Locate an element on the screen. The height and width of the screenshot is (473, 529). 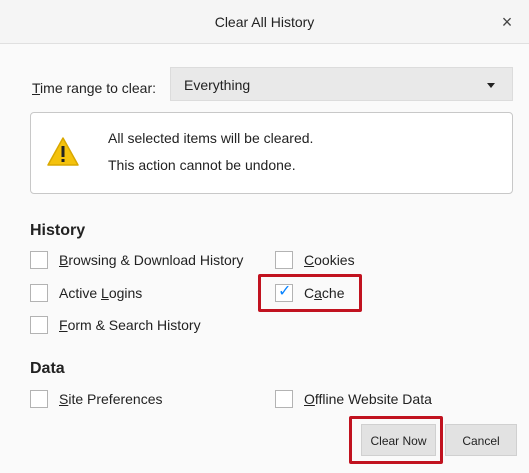
form-search-history-checkbox: Form & Search History is located at coordinates (115, 325).